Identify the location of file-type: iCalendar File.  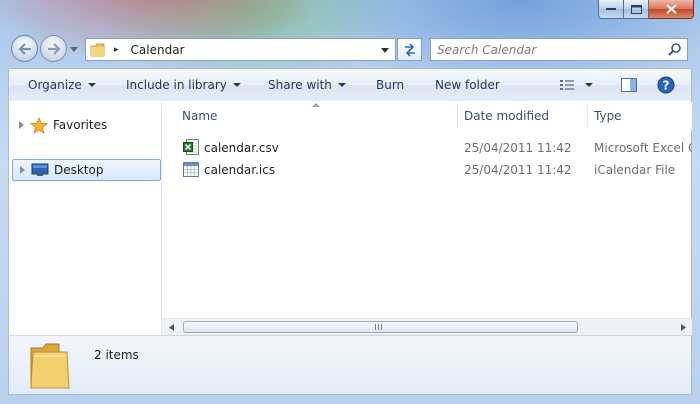
(635, 170).